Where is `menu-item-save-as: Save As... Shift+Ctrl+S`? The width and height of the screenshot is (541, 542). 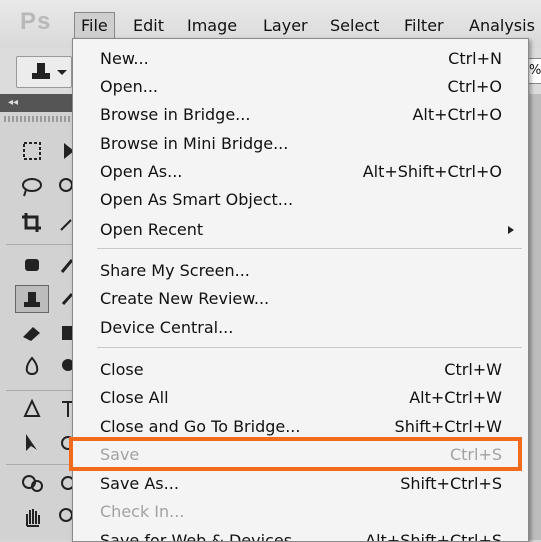
menu-item-save-as: Save As... Shift+Ctrl+S is located at coordinates (300, 484).